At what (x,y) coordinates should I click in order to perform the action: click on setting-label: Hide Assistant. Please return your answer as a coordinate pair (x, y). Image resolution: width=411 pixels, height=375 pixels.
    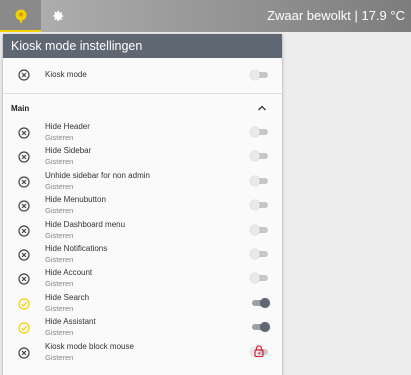
    Looking at the image, I should click on (70, 322).